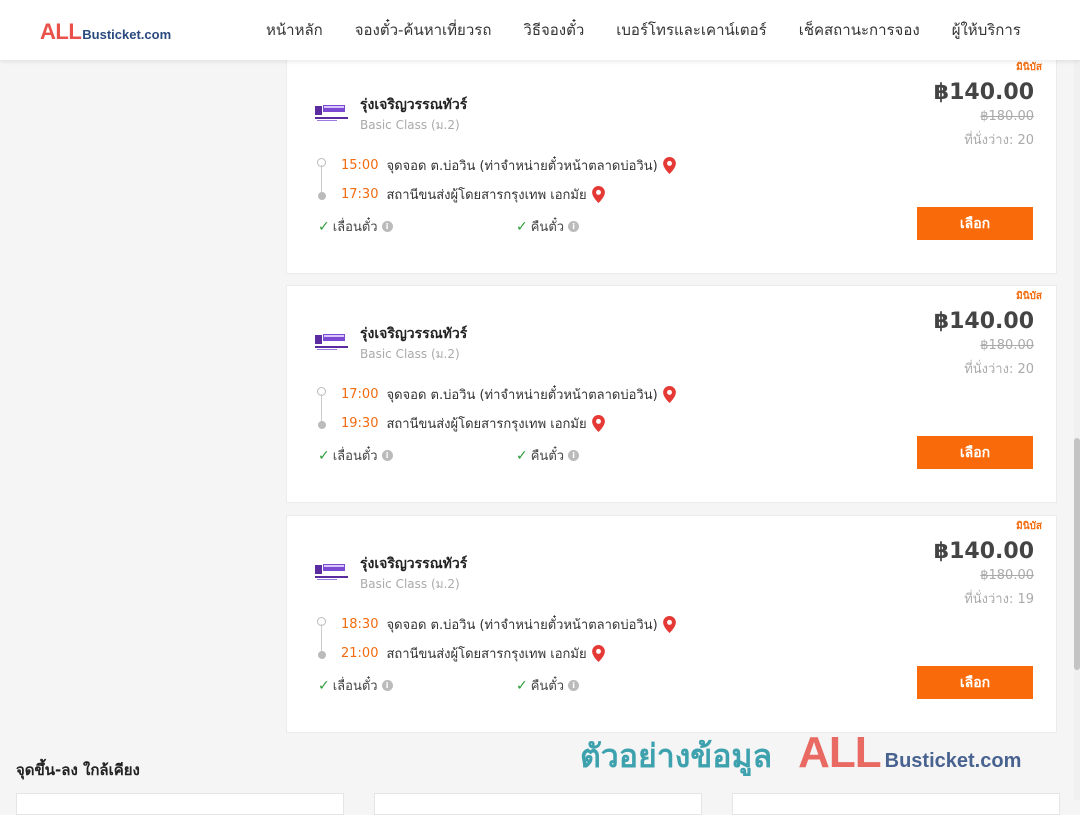 The image size is (1080, 815). I want to click on nav-how-to-book: วิธีจองตั๋ว, so click(553, 30).